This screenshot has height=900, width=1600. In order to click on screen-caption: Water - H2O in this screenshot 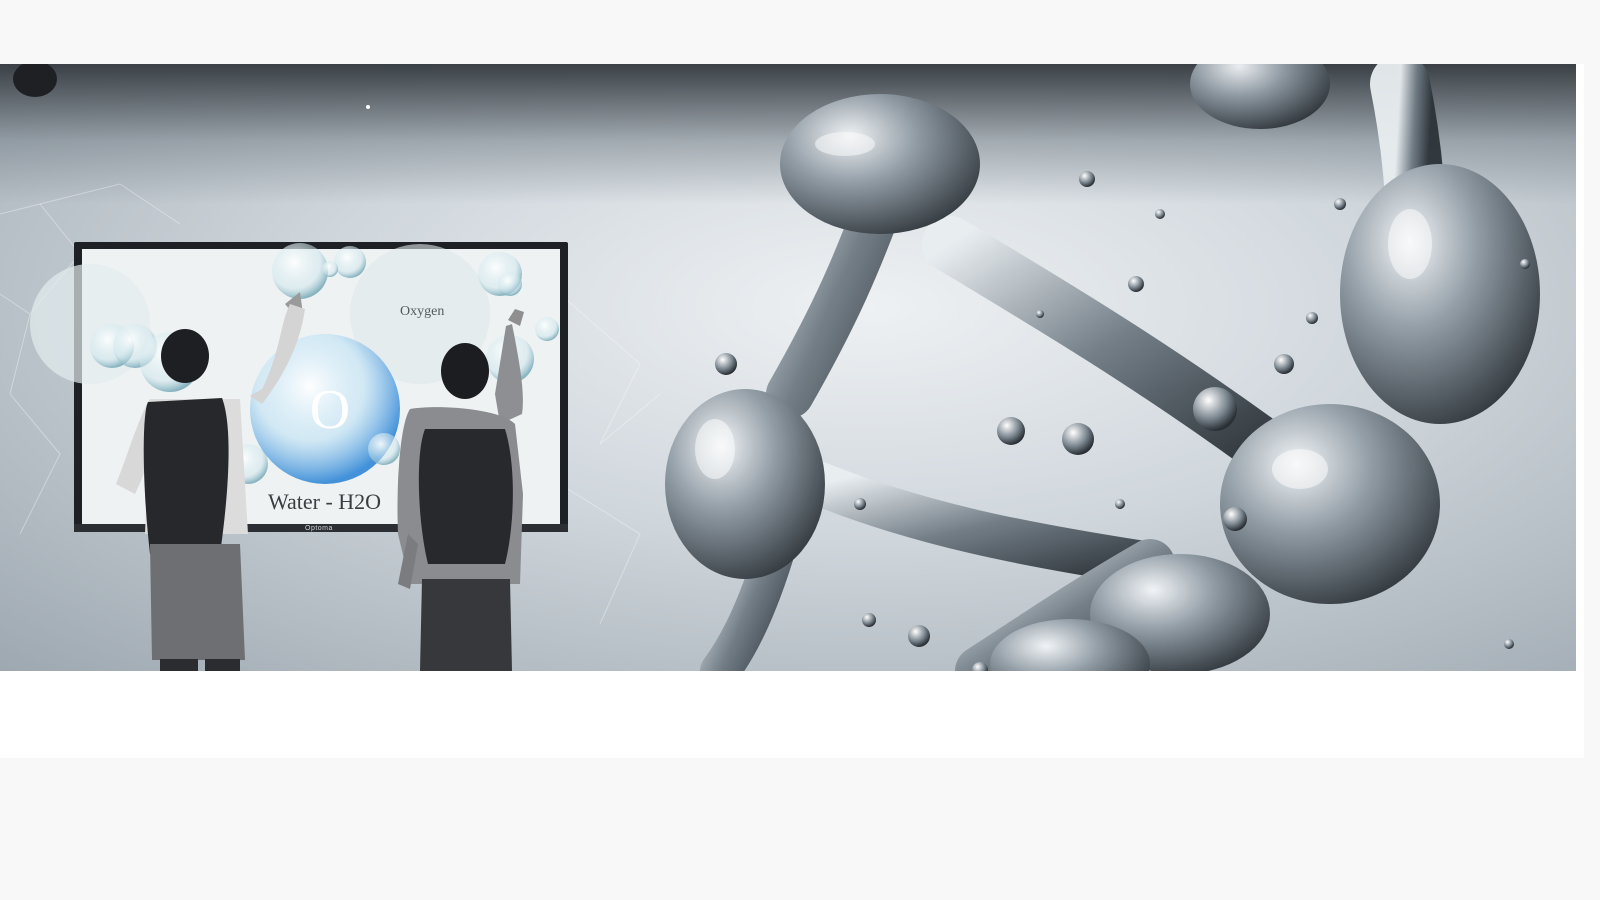, I will do `click(325, 501)`.